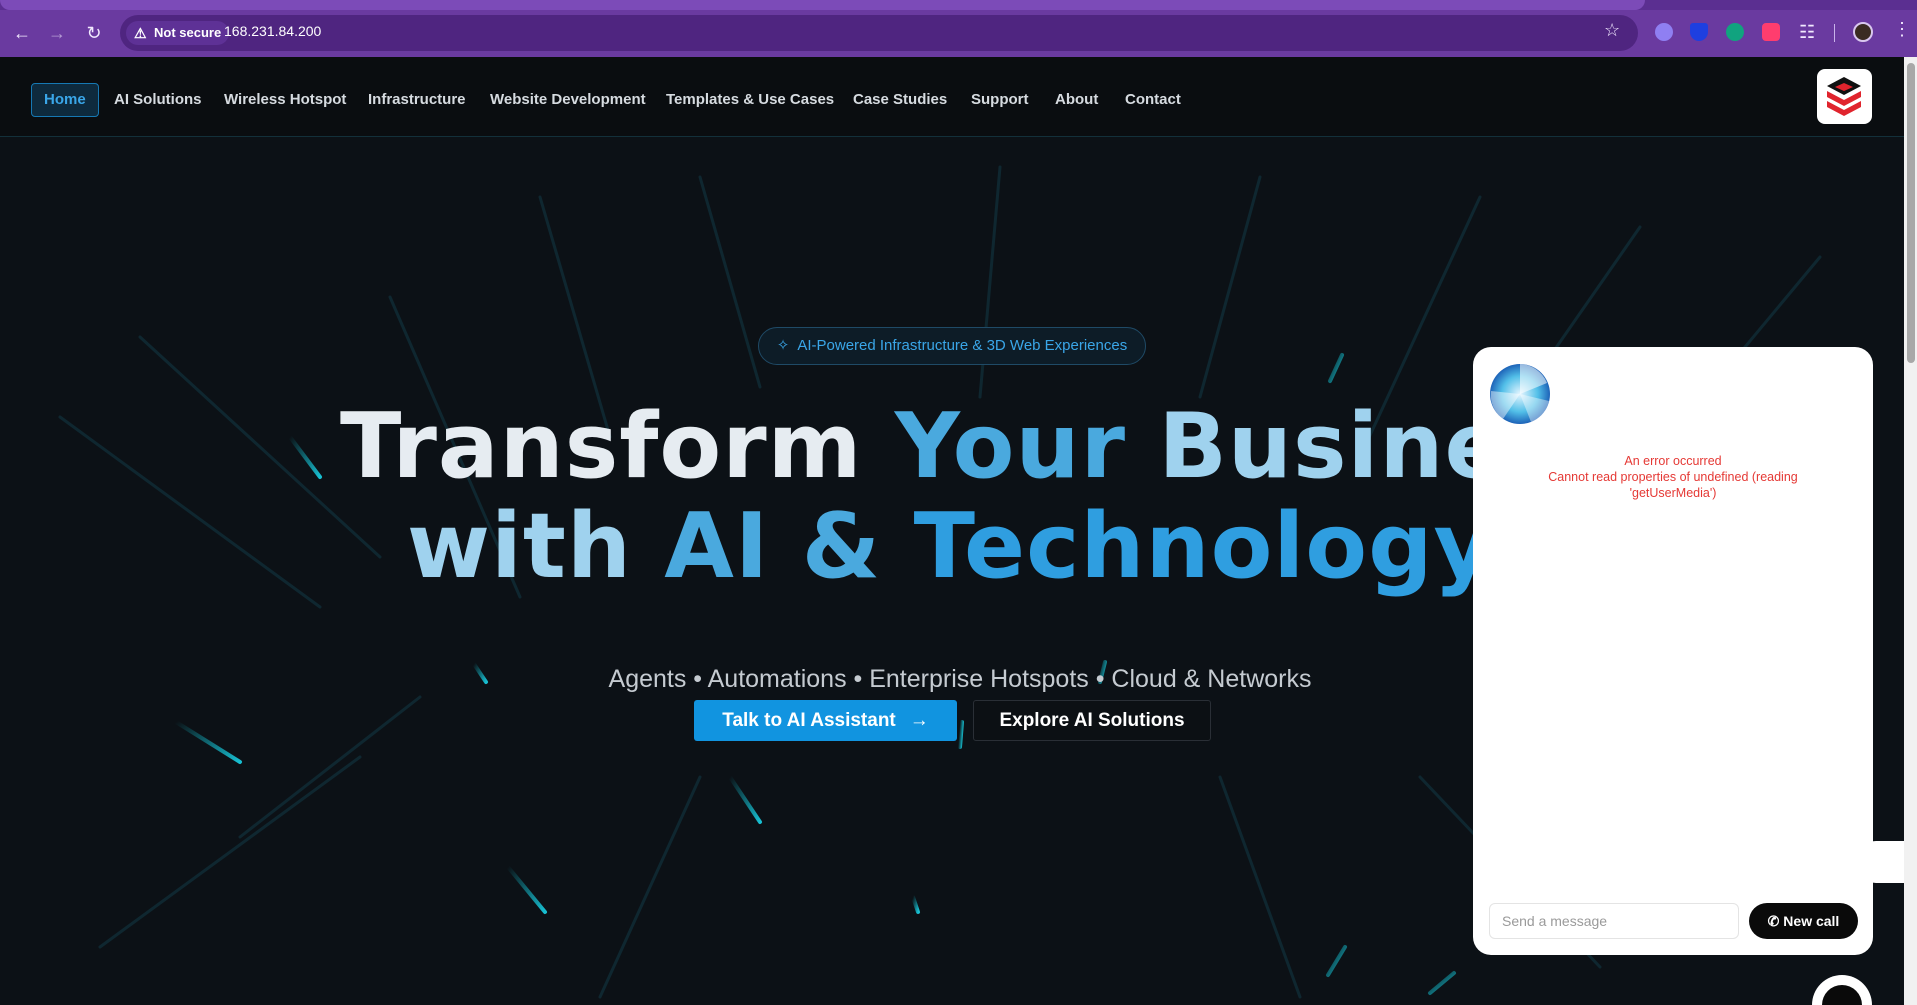  I want to click on security-label: Not secure, so click(188, 32).